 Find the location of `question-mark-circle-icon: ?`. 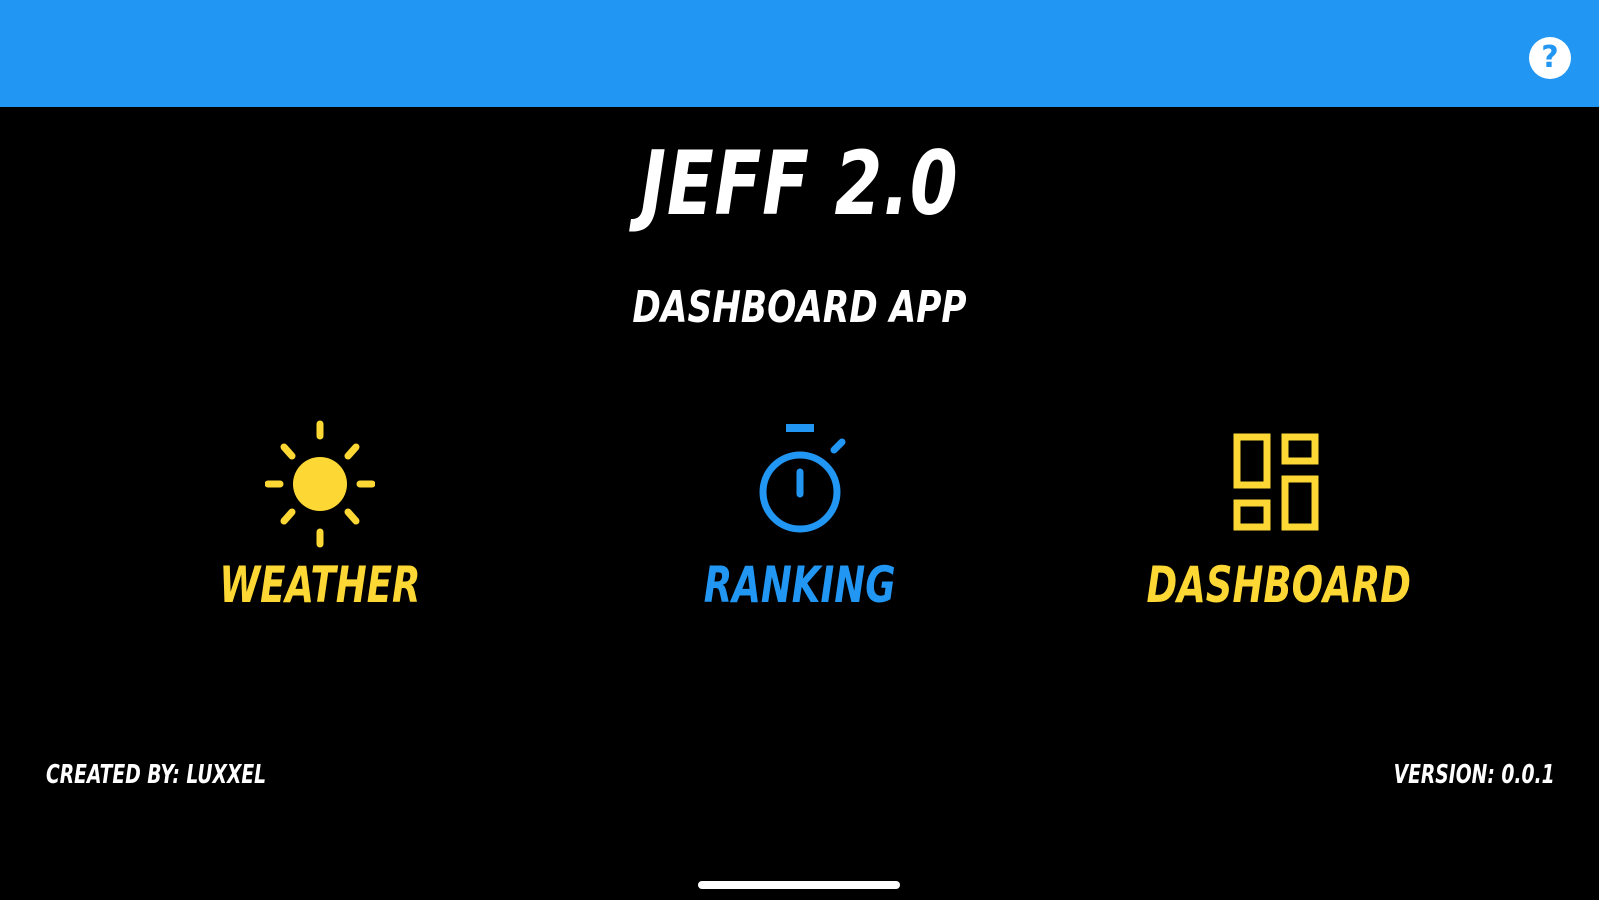

question-mark-circle-icon: ? is located at coordinates (1550, 57).